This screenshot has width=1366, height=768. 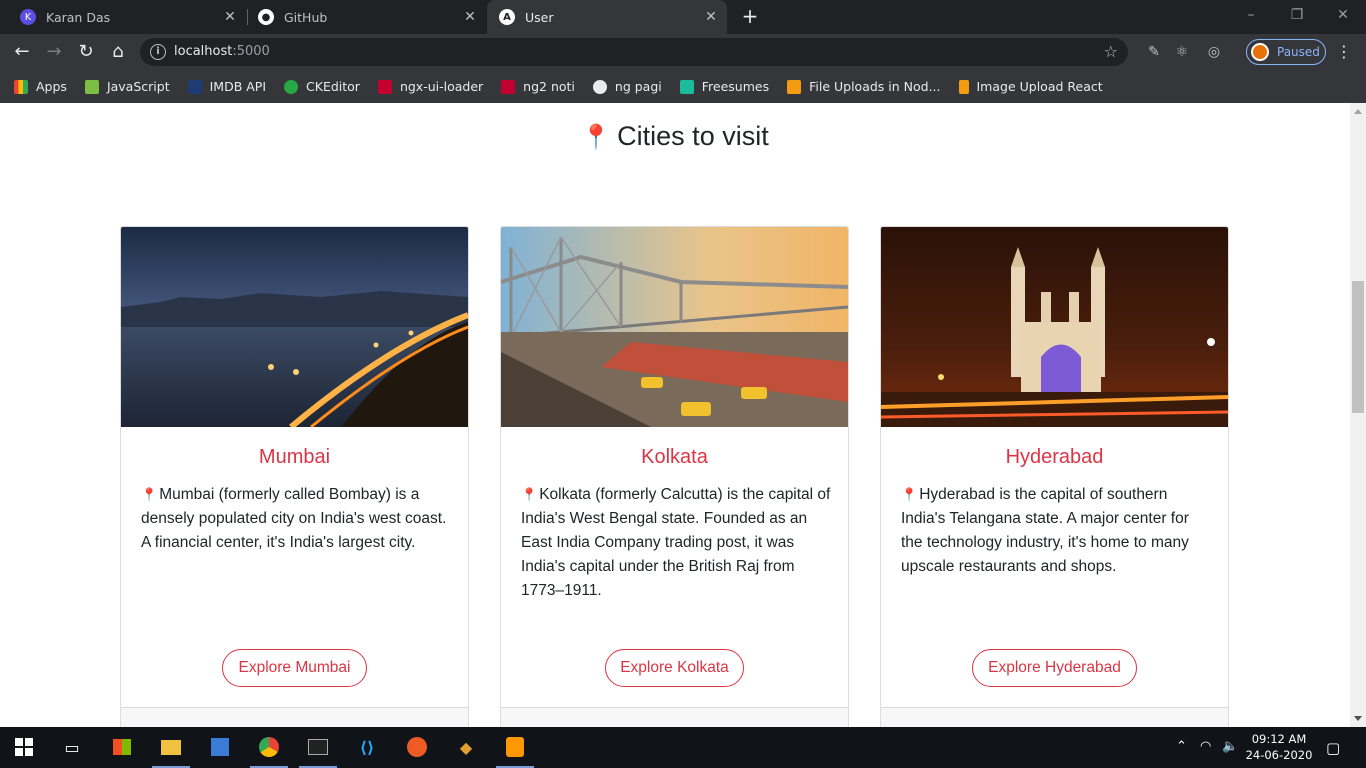 I want to click on explore-mumbai-button: Explore Mumbai, so click(x=294, y=668).